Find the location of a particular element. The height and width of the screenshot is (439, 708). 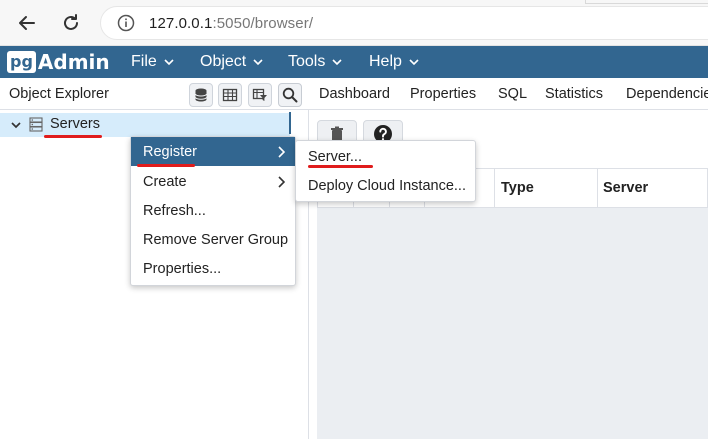

tab-sql: SQL is located at coordinates (512, 94).